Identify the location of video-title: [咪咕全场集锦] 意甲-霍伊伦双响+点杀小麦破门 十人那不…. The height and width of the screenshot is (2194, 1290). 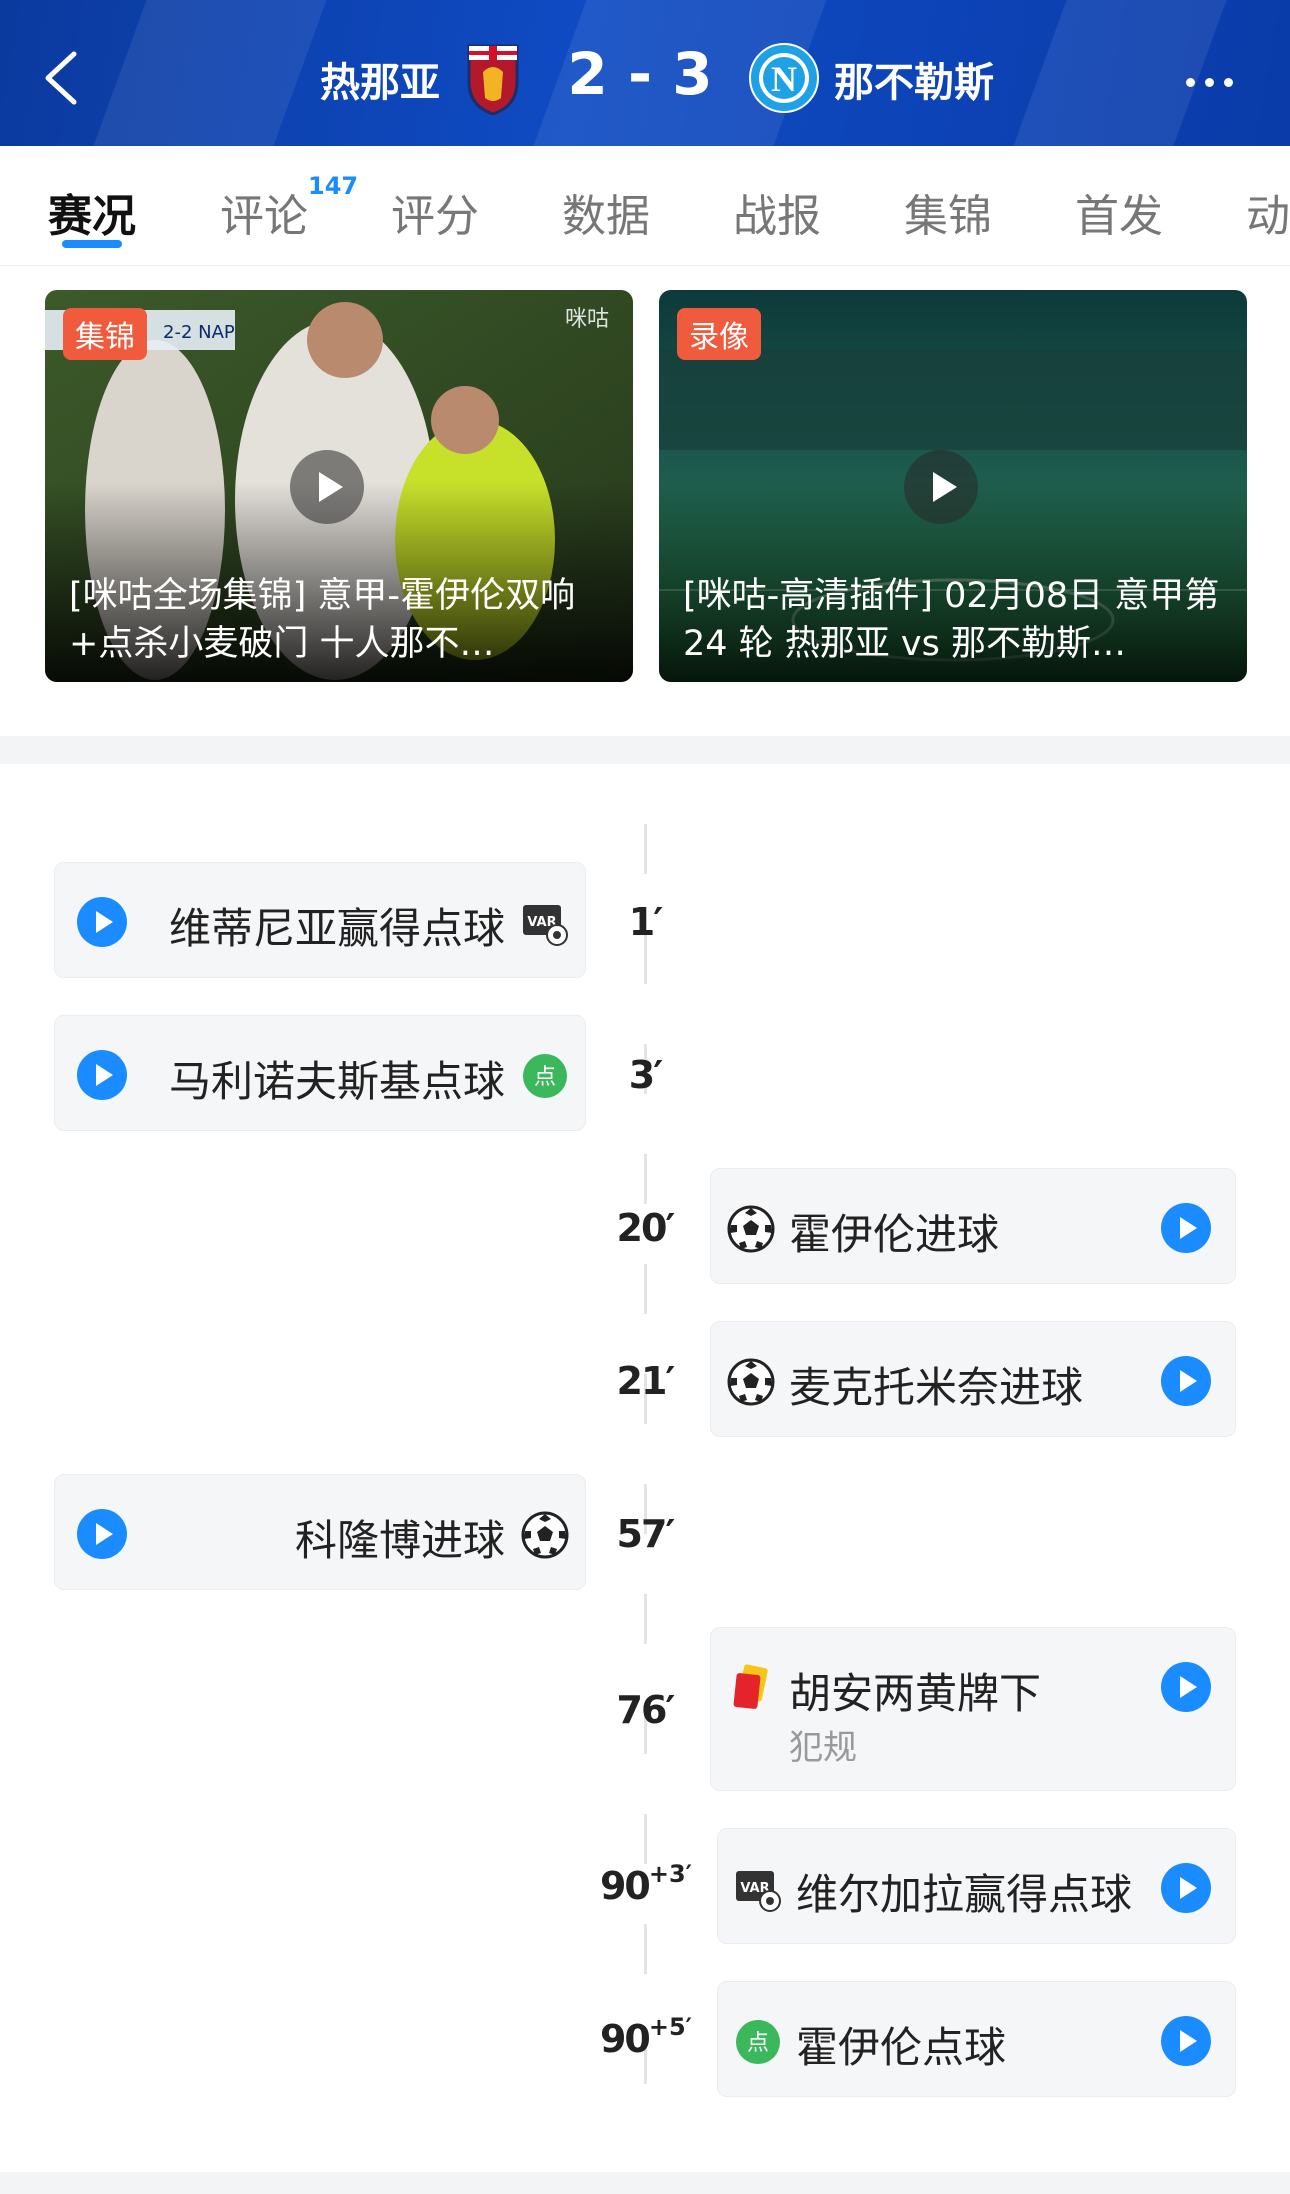
(322, 620).